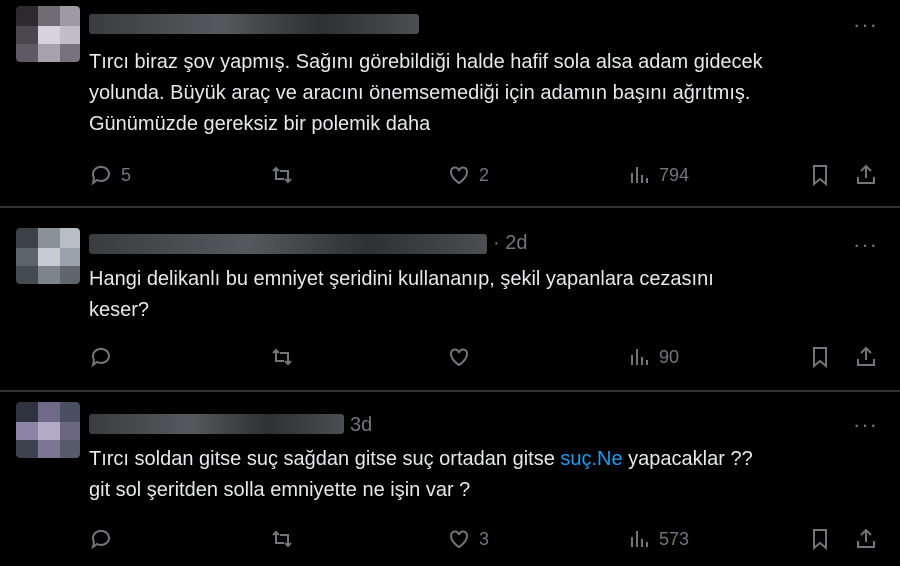 Image resolution: width=900 pixels, height=566 pixels. I want to click on views-button: 794, so click(658, 175).